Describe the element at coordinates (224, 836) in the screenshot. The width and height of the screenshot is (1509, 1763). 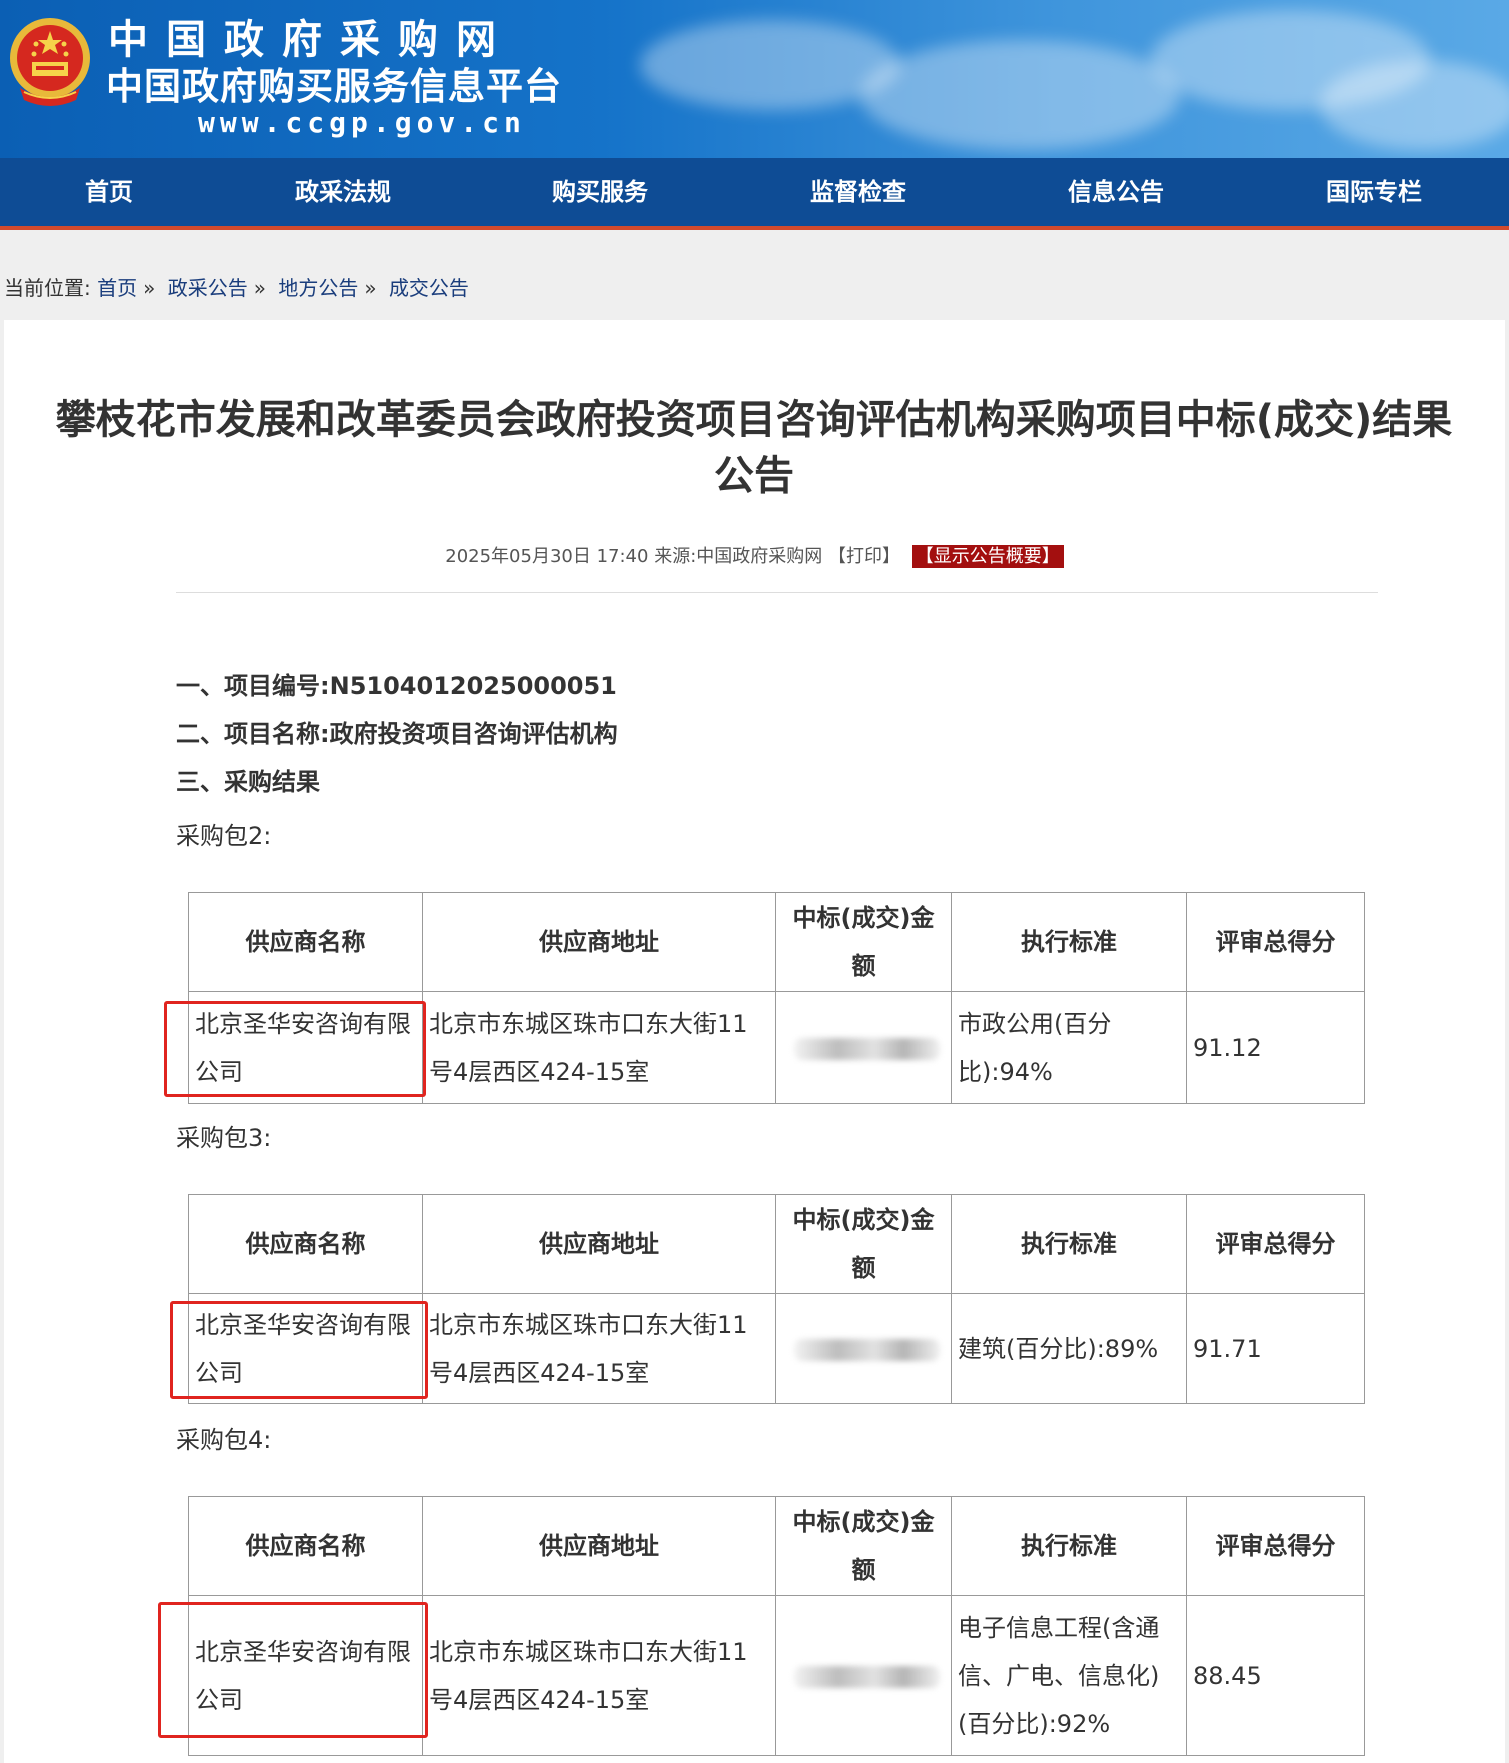
I see `package-label: 采购包2:` at that location.